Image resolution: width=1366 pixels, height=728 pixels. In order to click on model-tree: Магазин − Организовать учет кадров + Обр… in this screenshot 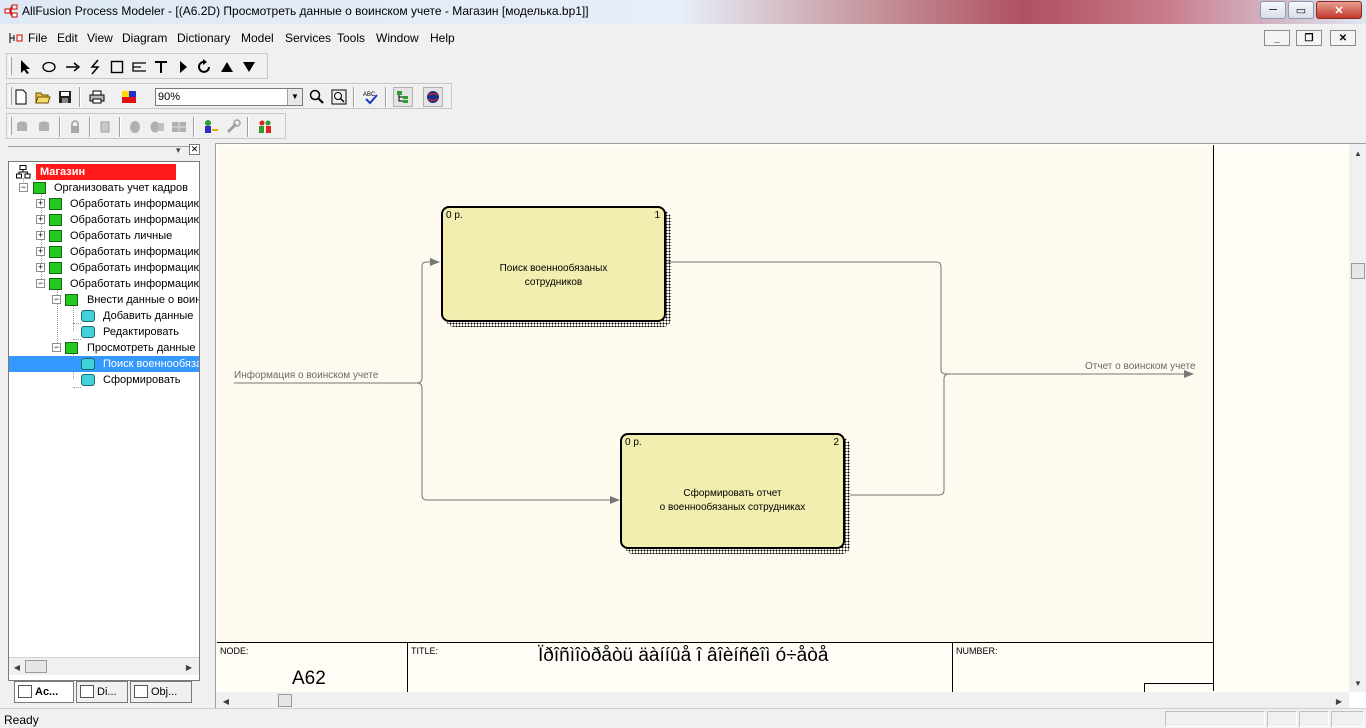, I will do `click(104, 421)`.